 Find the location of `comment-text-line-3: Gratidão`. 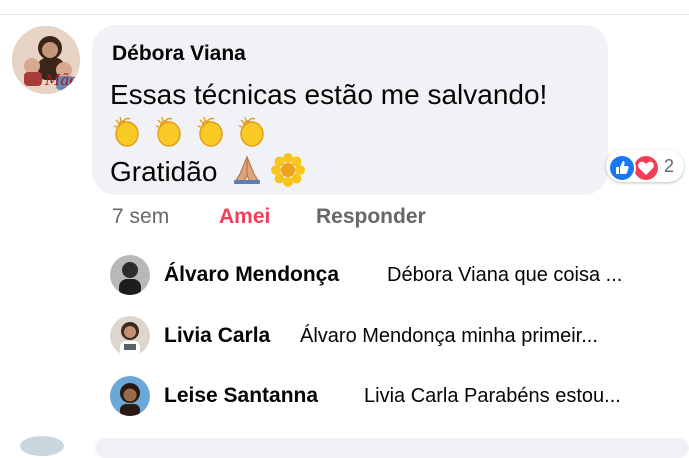

comment-text-line-3: Gratidão is located at coordinates (207, 173).